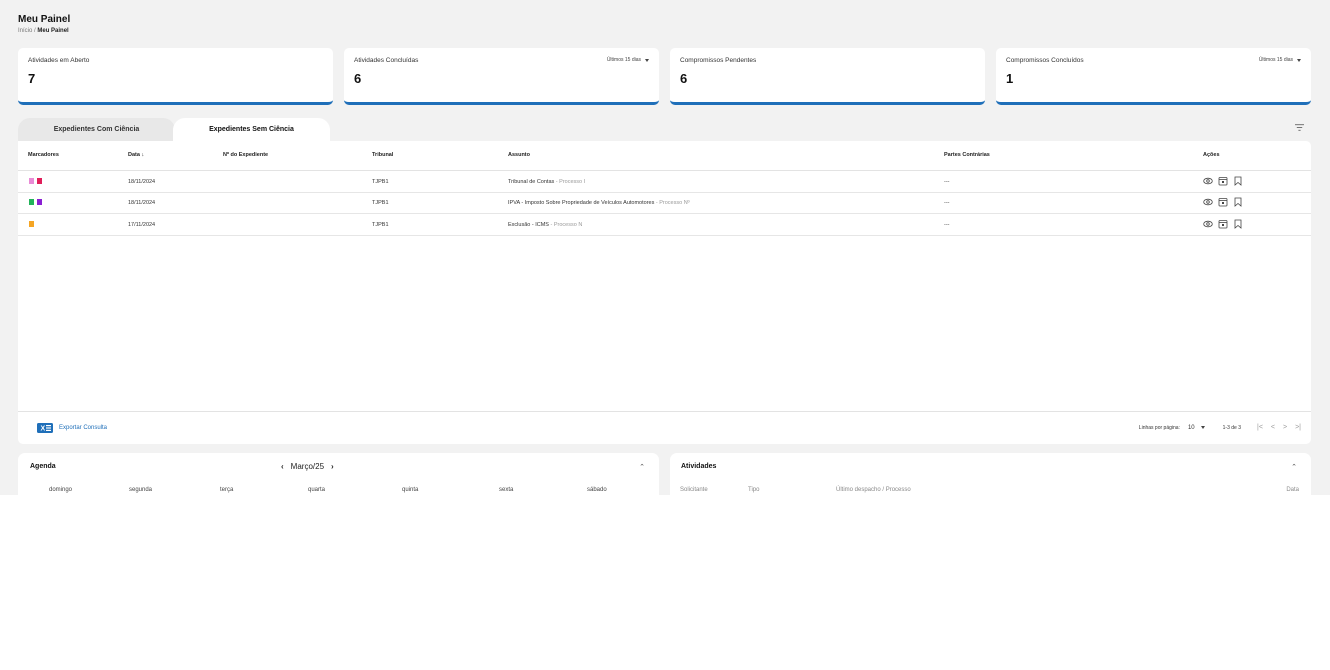  I want to click on month-label: Março/25, so click(307, 466).